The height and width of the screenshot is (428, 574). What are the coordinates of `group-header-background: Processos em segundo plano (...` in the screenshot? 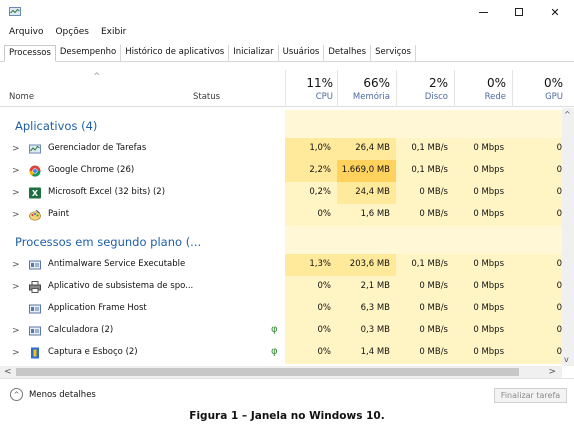 It's located at (281, 240).